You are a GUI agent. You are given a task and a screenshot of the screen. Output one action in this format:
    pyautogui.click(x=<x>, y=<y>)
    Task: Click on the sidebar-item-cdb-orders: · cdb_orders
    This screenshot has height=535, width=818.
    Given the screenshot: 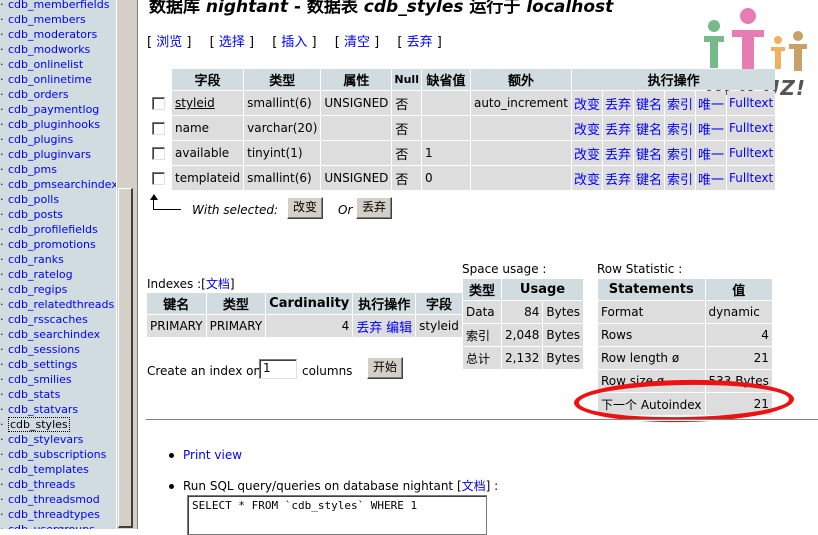 What is the action you would take?
    pyautogui.click(x=34, y=94)
    